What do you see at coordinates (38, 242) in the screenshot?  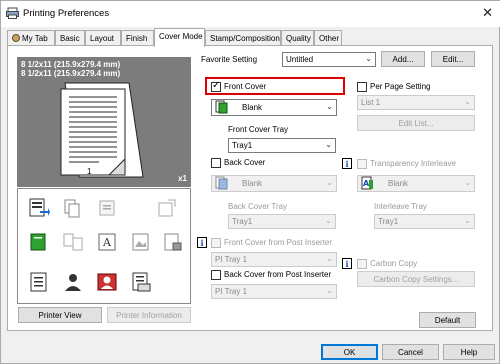 I see `color-page-icon` at bounding box center [38, 242].